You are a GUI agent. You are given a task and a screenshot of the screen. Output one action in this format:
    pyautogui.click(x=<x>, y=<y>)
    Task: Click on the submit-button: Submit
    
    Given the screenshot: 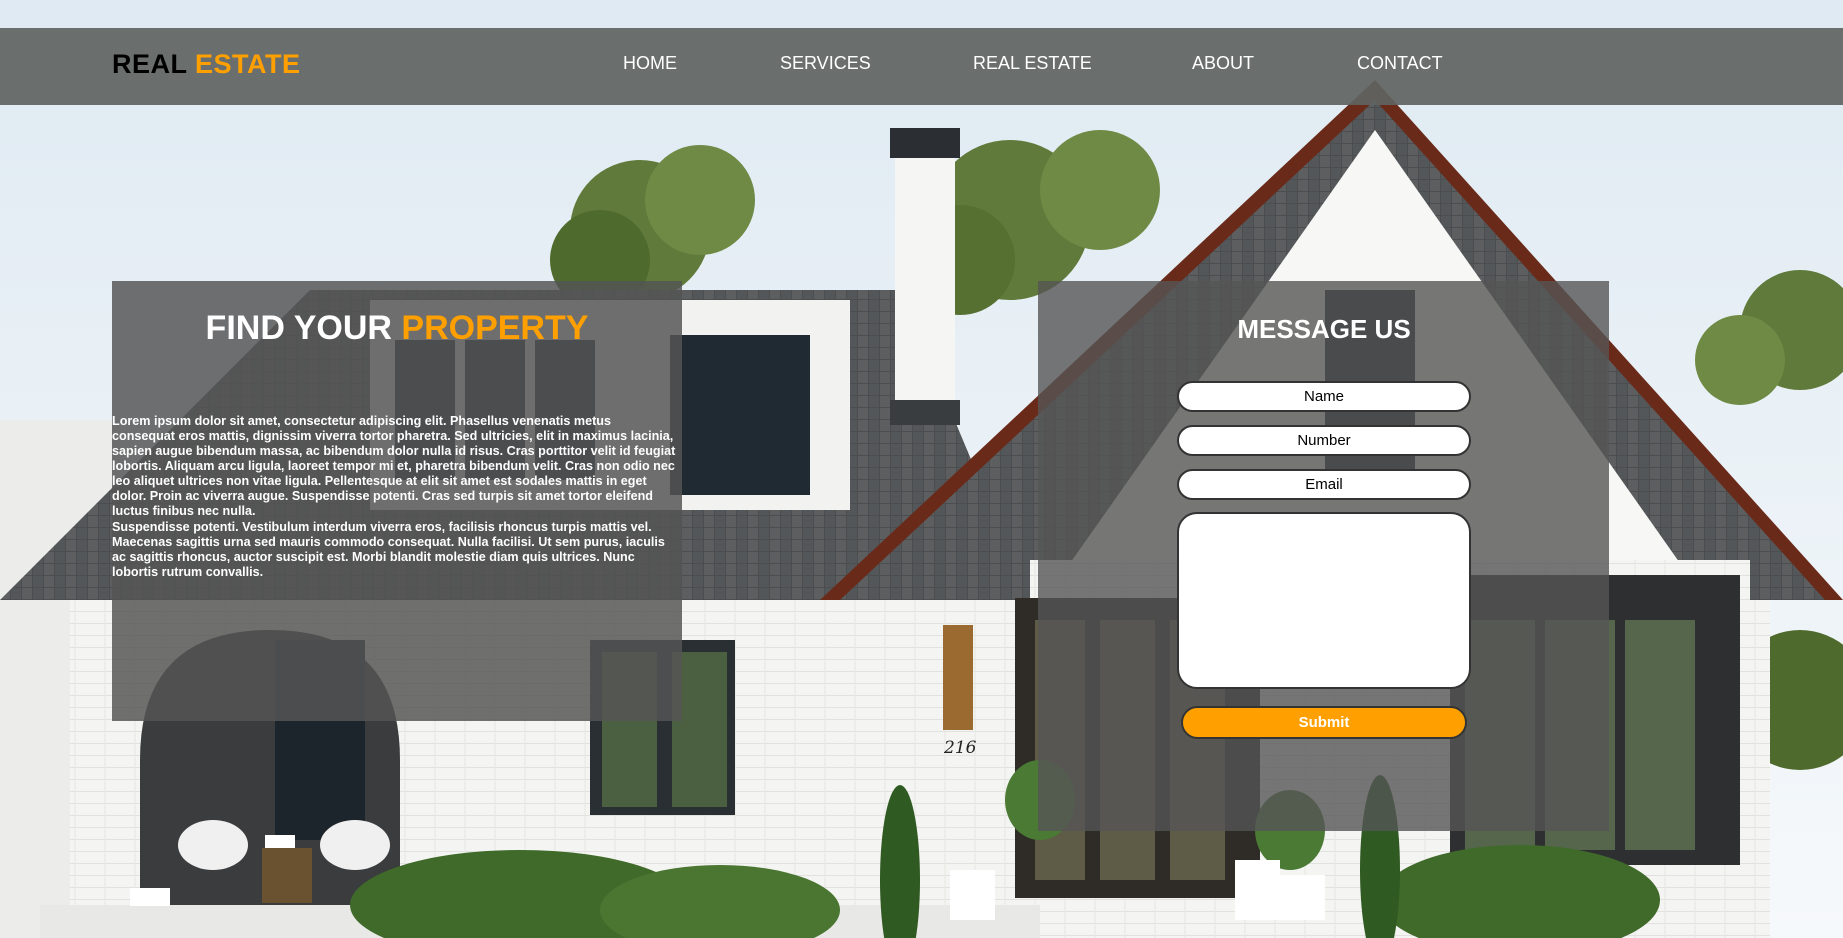 What is the action you would take?
    pyautogui.click(x=1324, y=722)
    